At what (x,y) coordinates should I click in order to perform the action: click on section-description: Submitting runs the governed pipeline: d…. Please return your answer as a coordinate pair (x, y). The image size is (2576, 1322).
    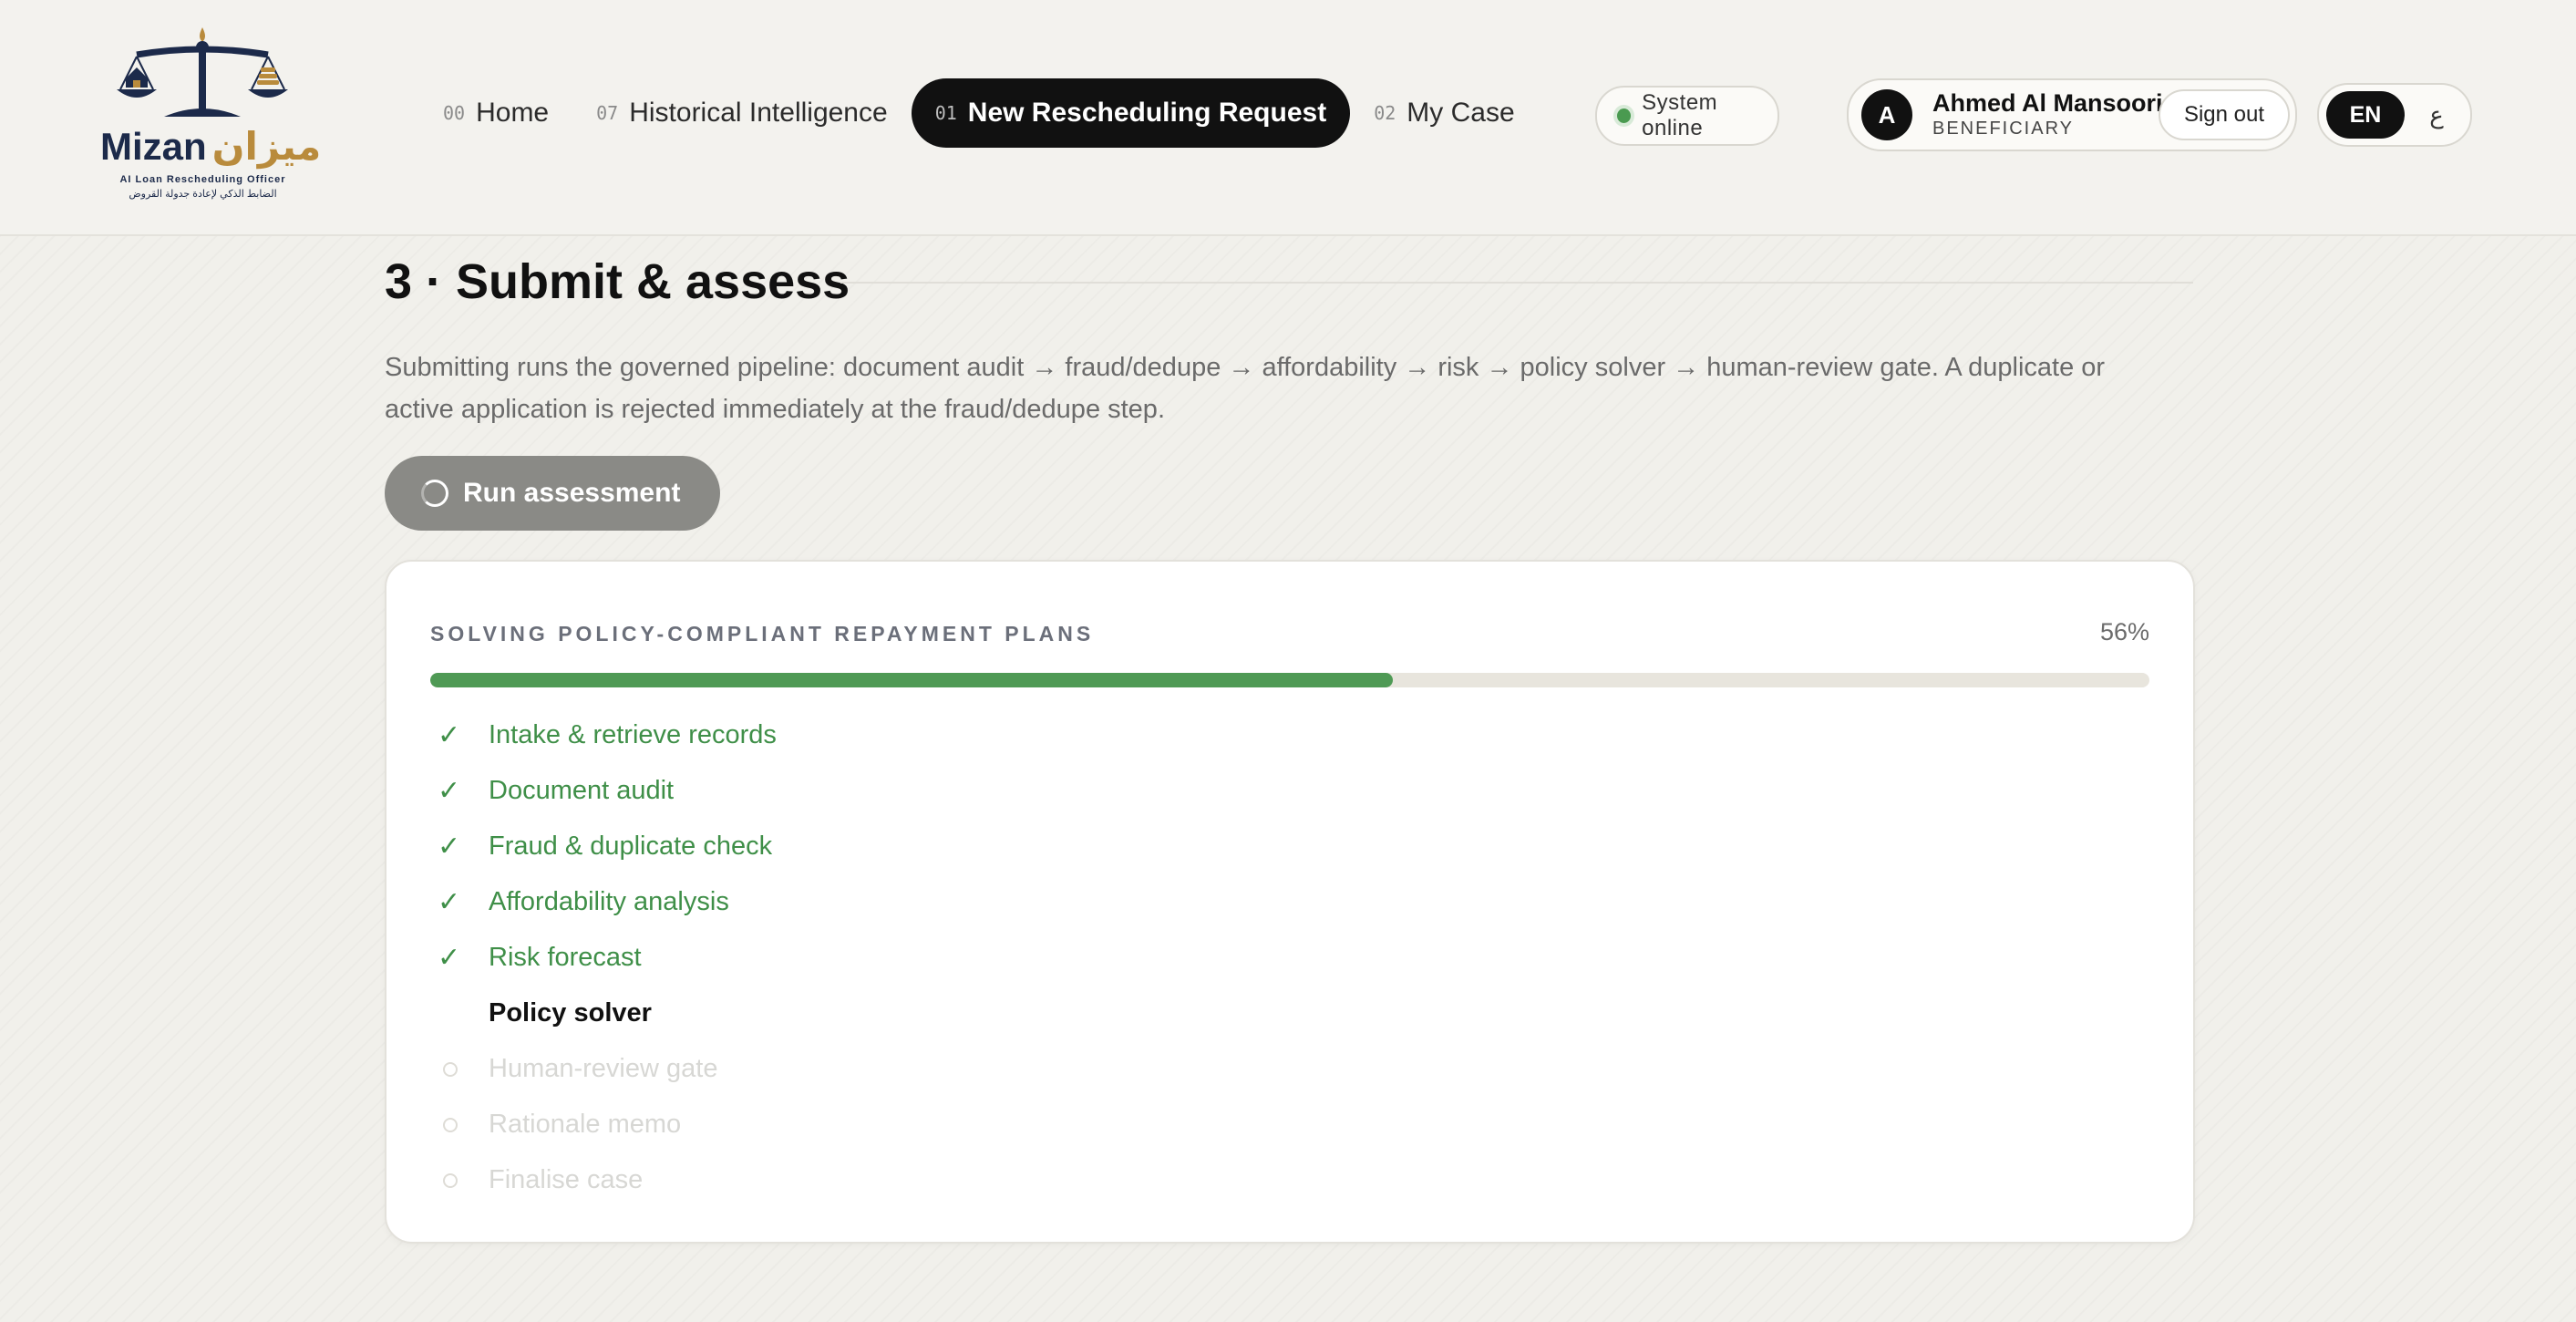
    Looking at the image, I should click on (1245, 388).